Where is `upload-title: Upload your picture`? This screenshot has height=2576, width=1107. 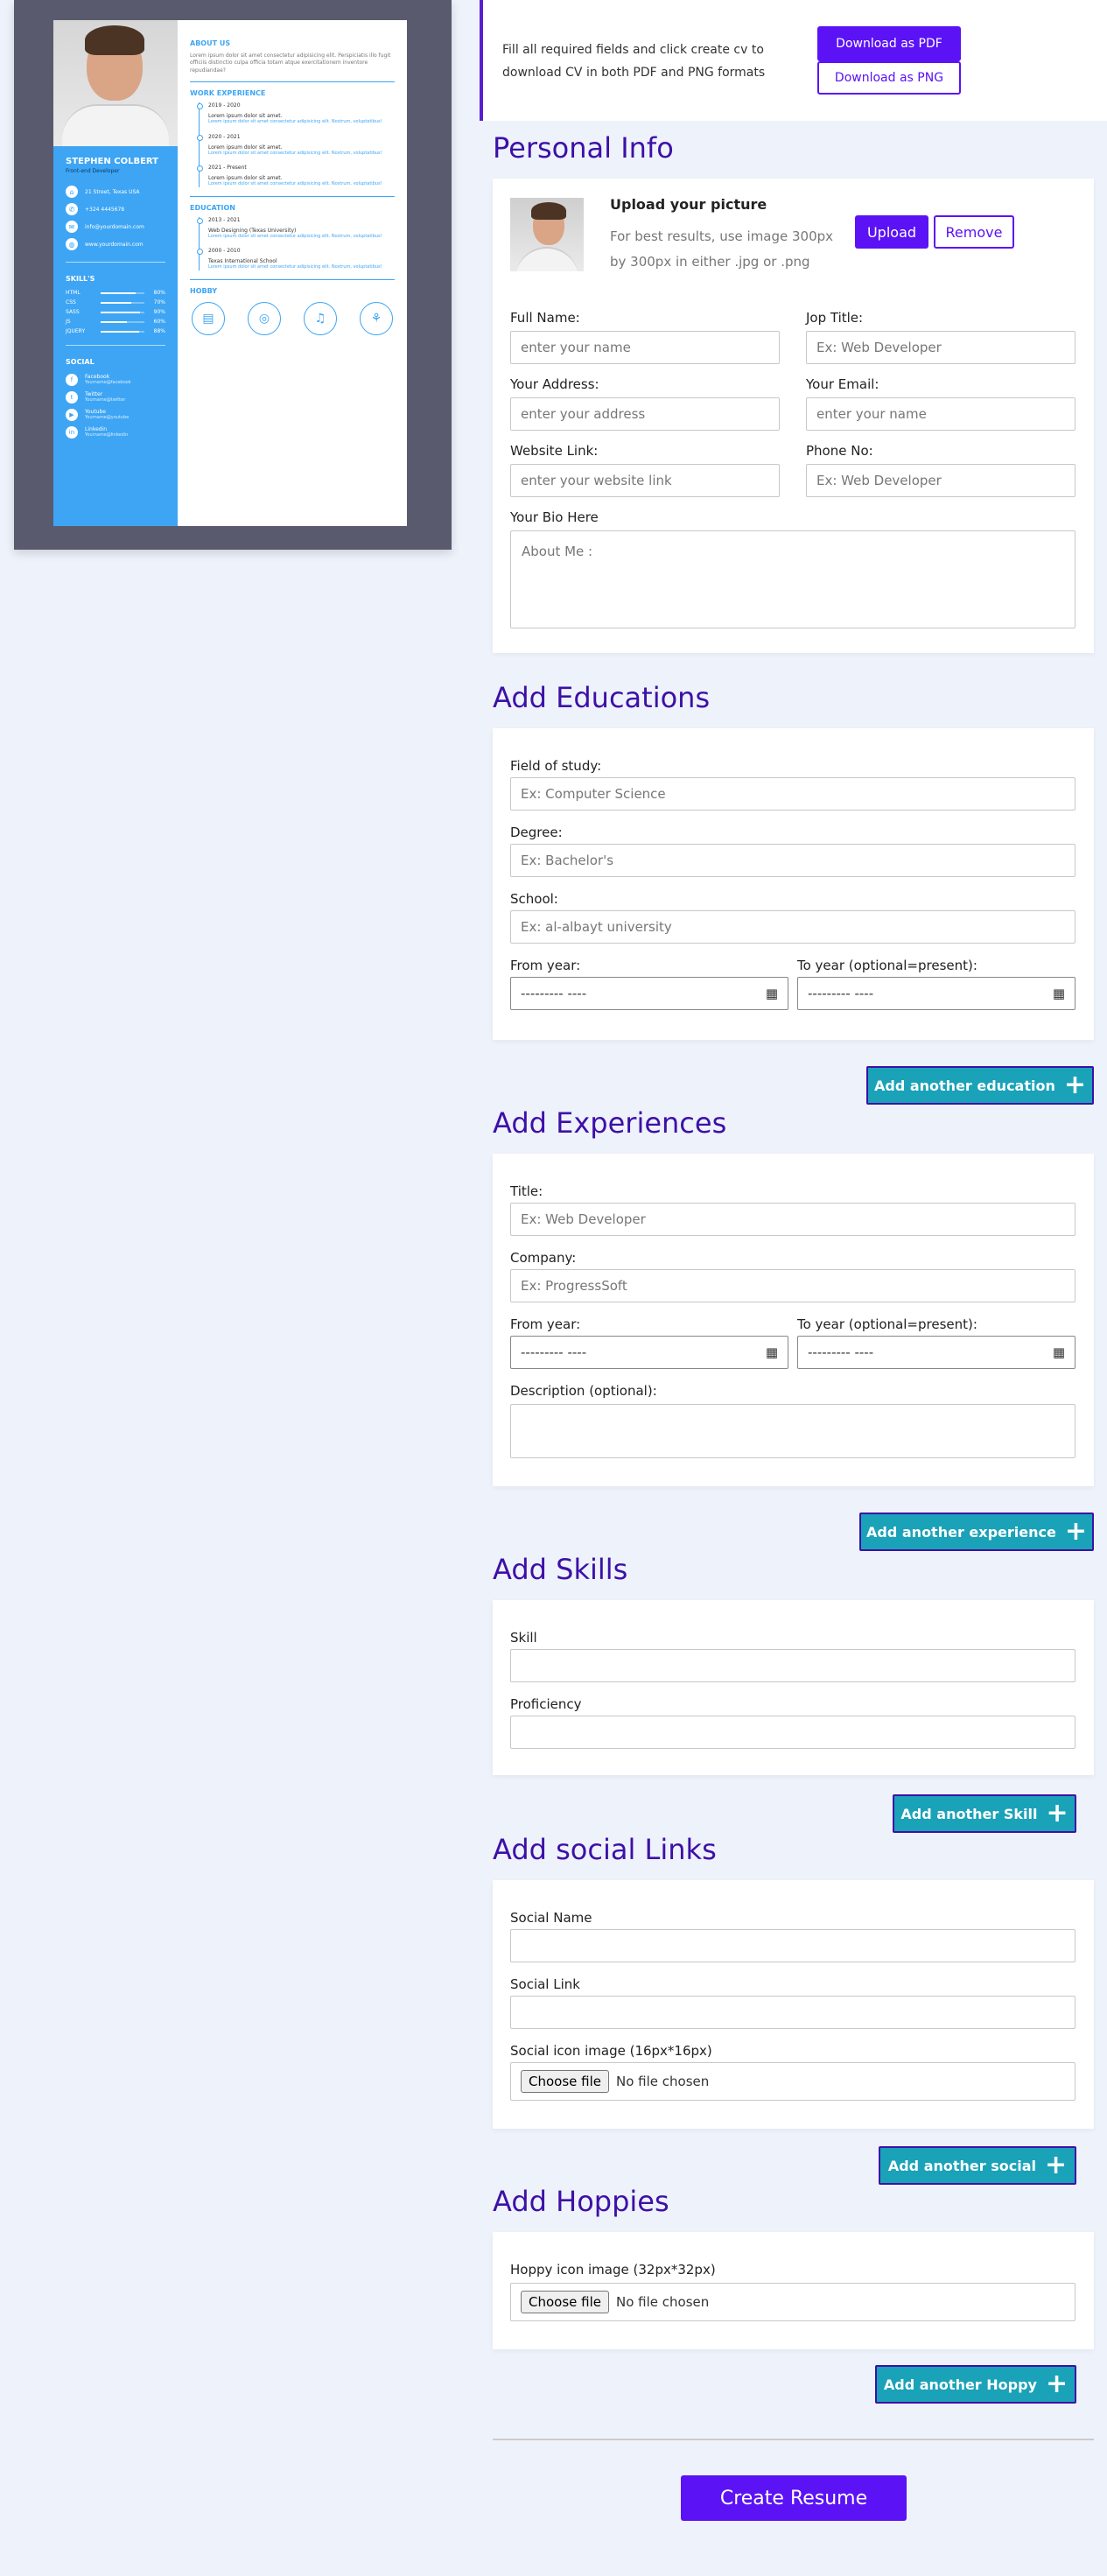
upload-title: Upload your picture is located at coordinates (688, 204).